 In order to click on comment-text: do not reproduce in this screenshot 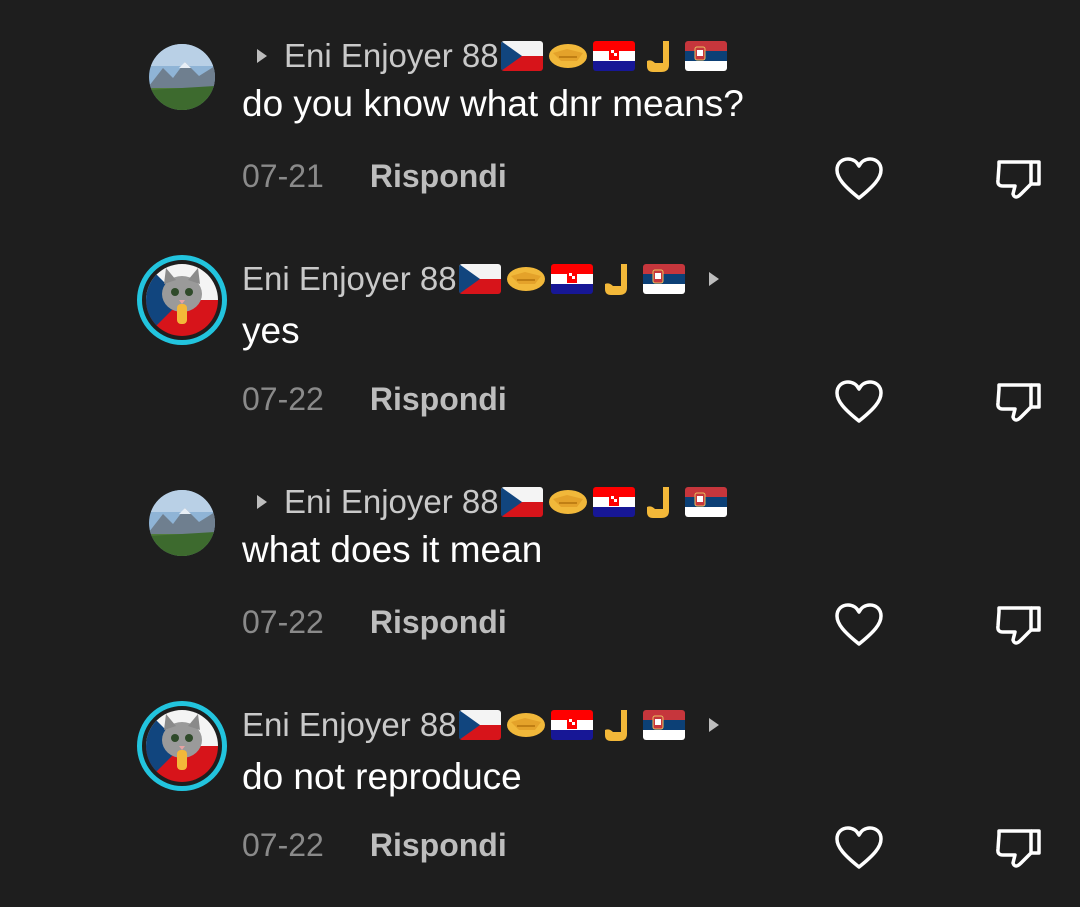, I will do `click(382, 776)`.